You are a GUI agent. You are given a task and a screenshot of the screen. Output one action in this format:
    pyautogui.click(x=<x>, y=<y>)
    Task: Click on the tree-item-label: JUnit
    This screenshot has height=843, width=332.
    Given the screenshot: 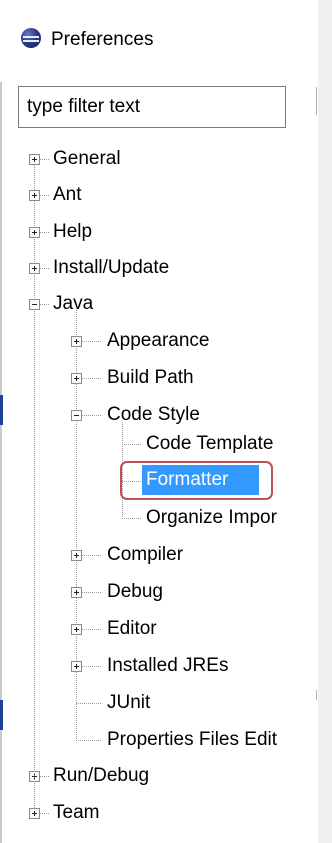 What is the action you would take?
    pyautogui.click(x=129, y=702)
    